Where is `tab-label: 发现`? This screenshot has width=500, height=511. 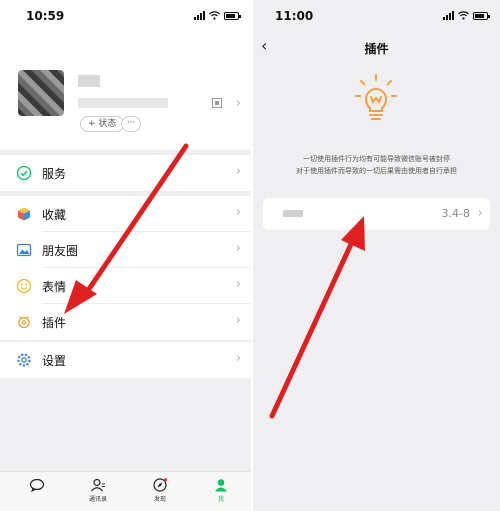
tab-label: 发现 is located at coordinates (159, 499).